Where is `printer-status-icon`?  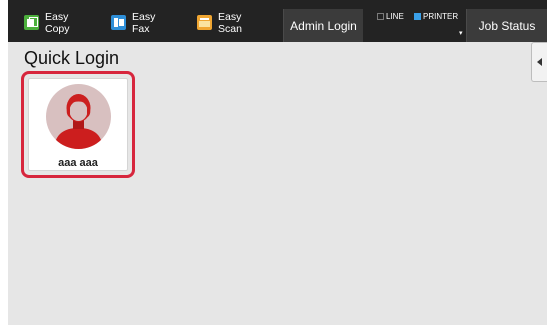
printer-status-icon is located at coordinates (417, 16).